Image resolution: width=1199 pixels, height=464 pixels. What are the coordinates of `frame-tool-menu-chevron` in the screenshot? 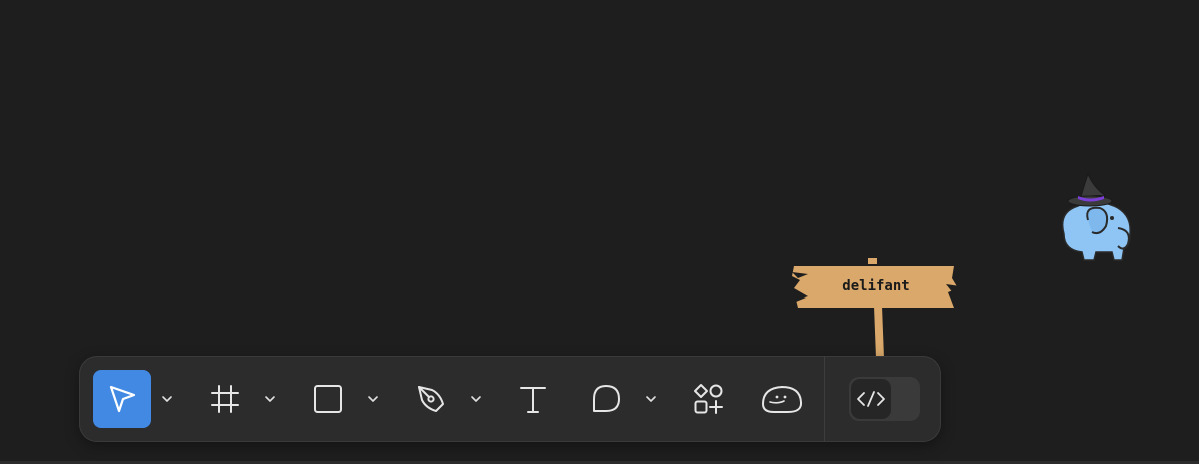 It's located at (270, 399).